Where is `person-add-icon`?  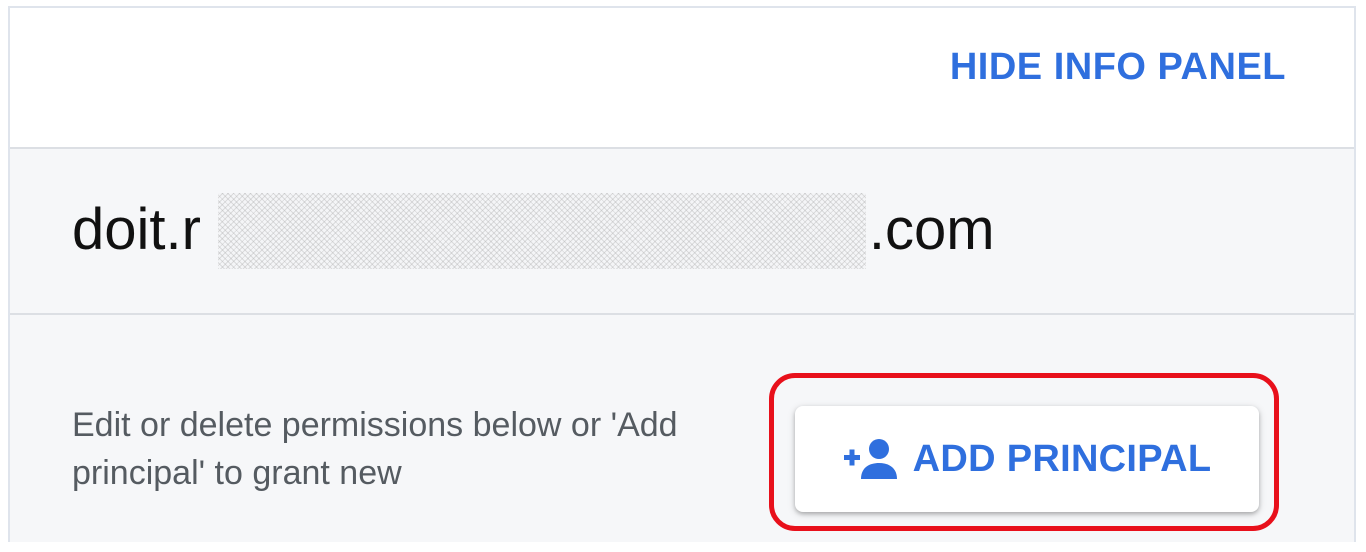 person-add-icon is located at coordinates (870, 459).